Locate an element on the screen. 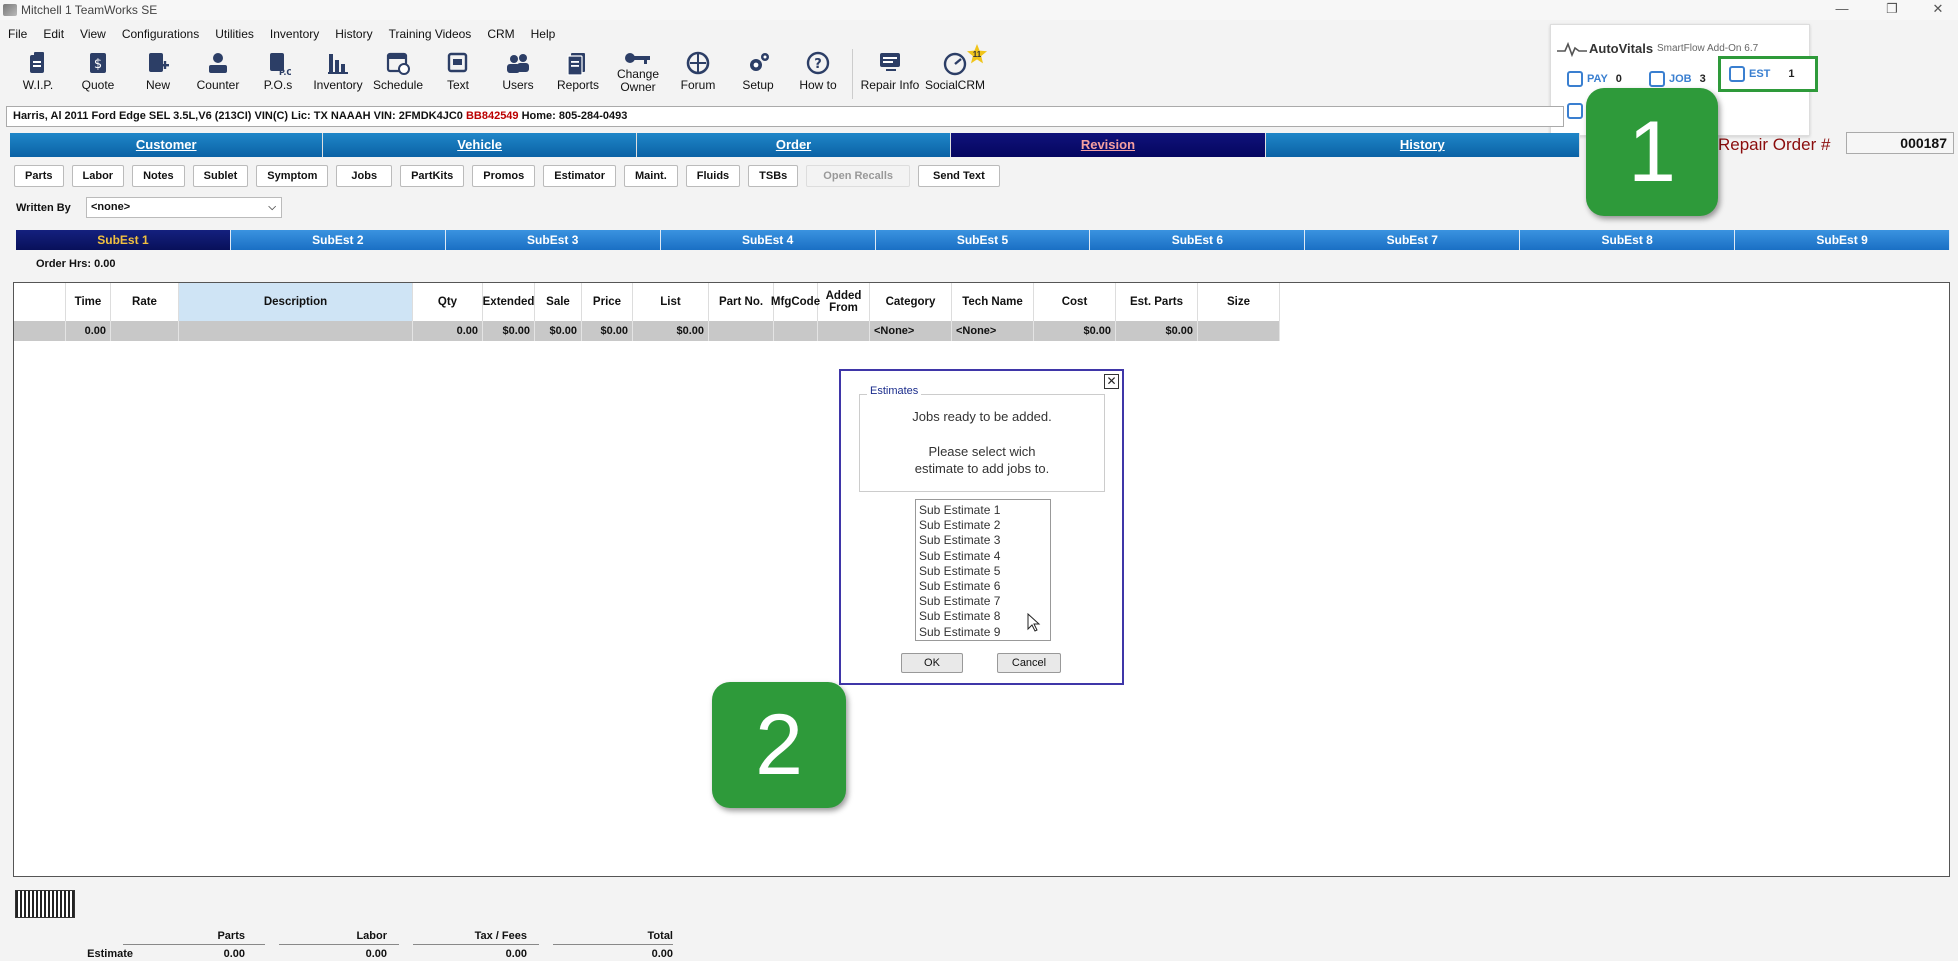  promos-button: Promos is located at coordinates (504, 176).